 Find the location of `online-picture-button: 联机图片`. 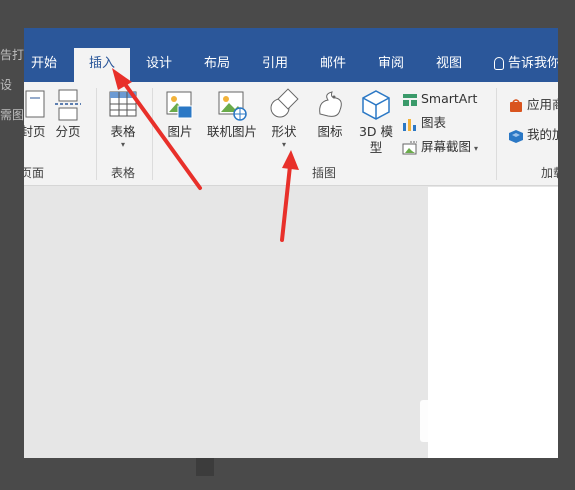

online-picture-button: 联机图片 is located at coordinates (232, 114).